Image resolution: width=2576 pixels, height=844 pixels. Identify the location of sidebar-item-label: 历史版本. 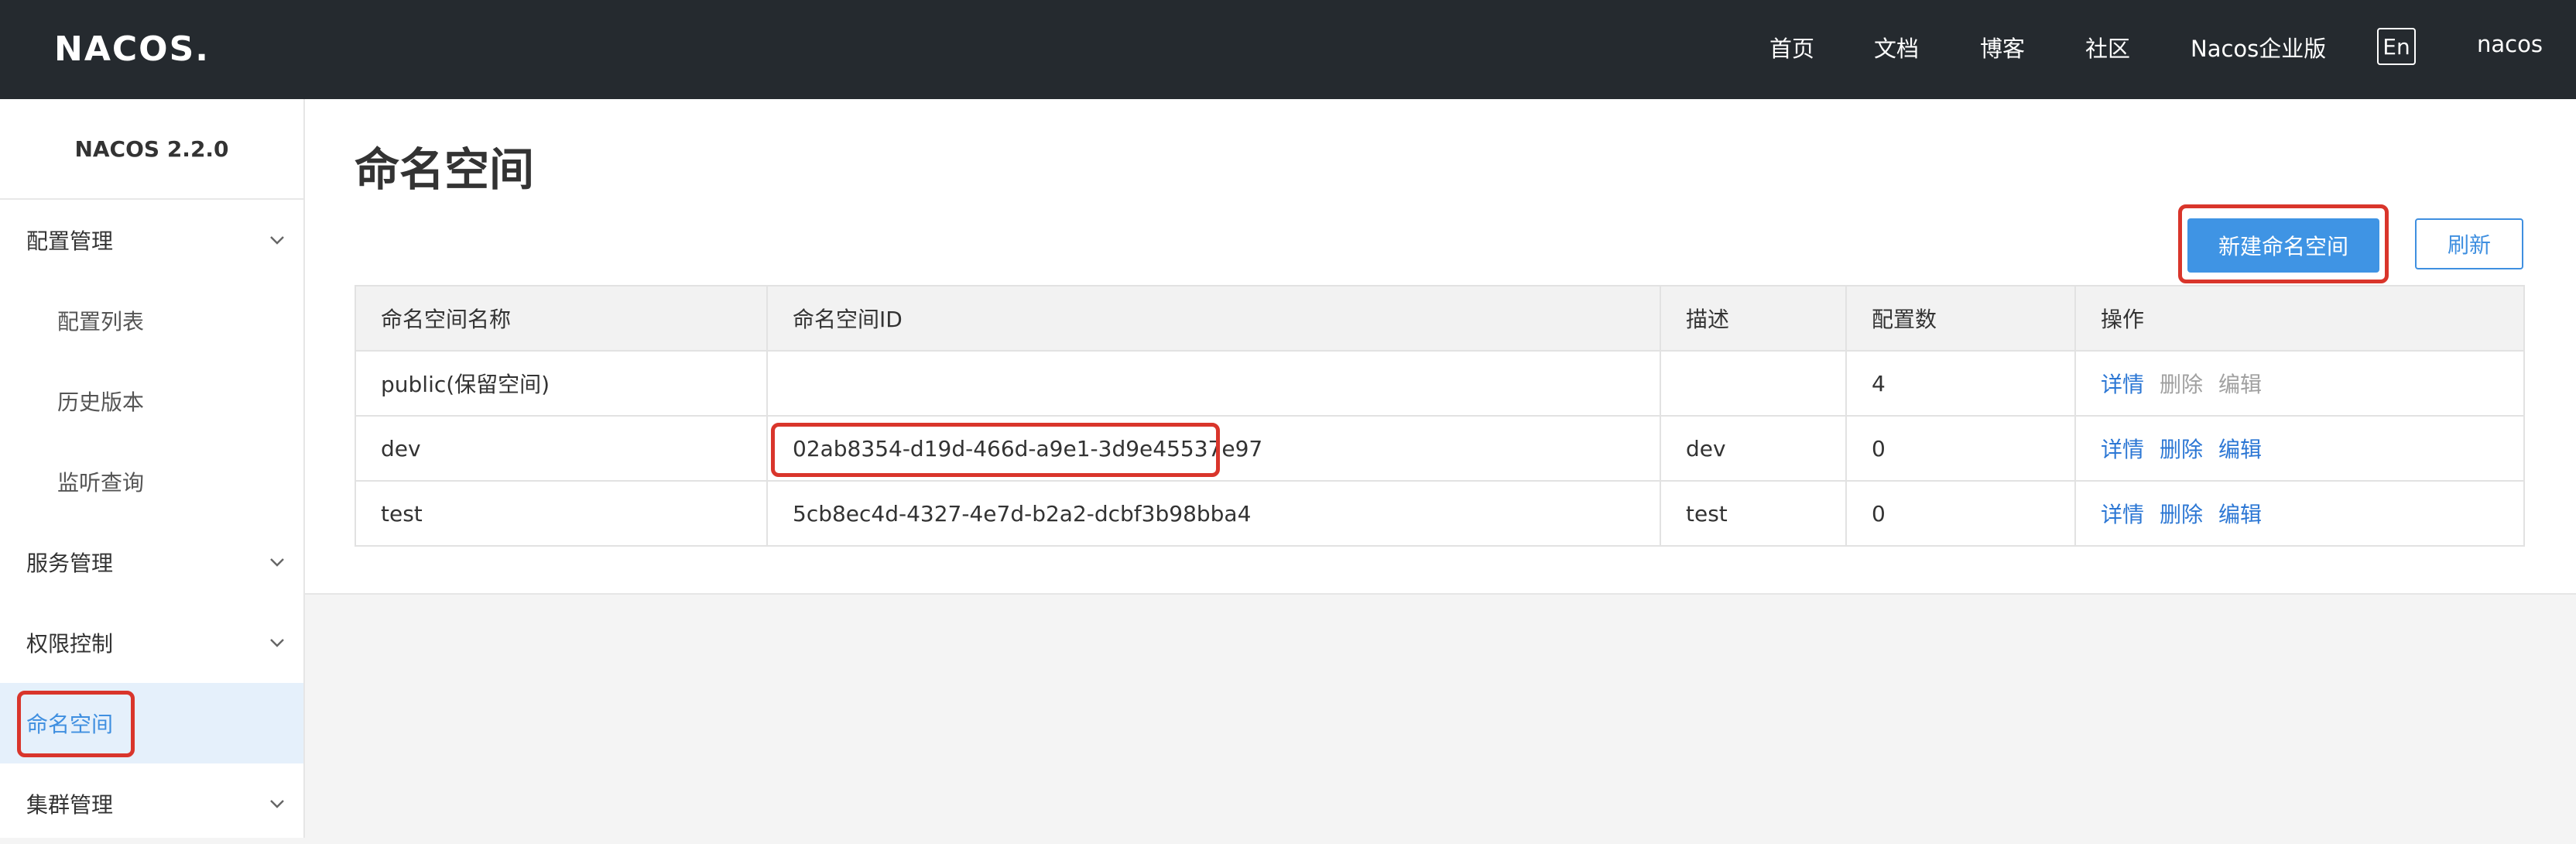
(101, 402).